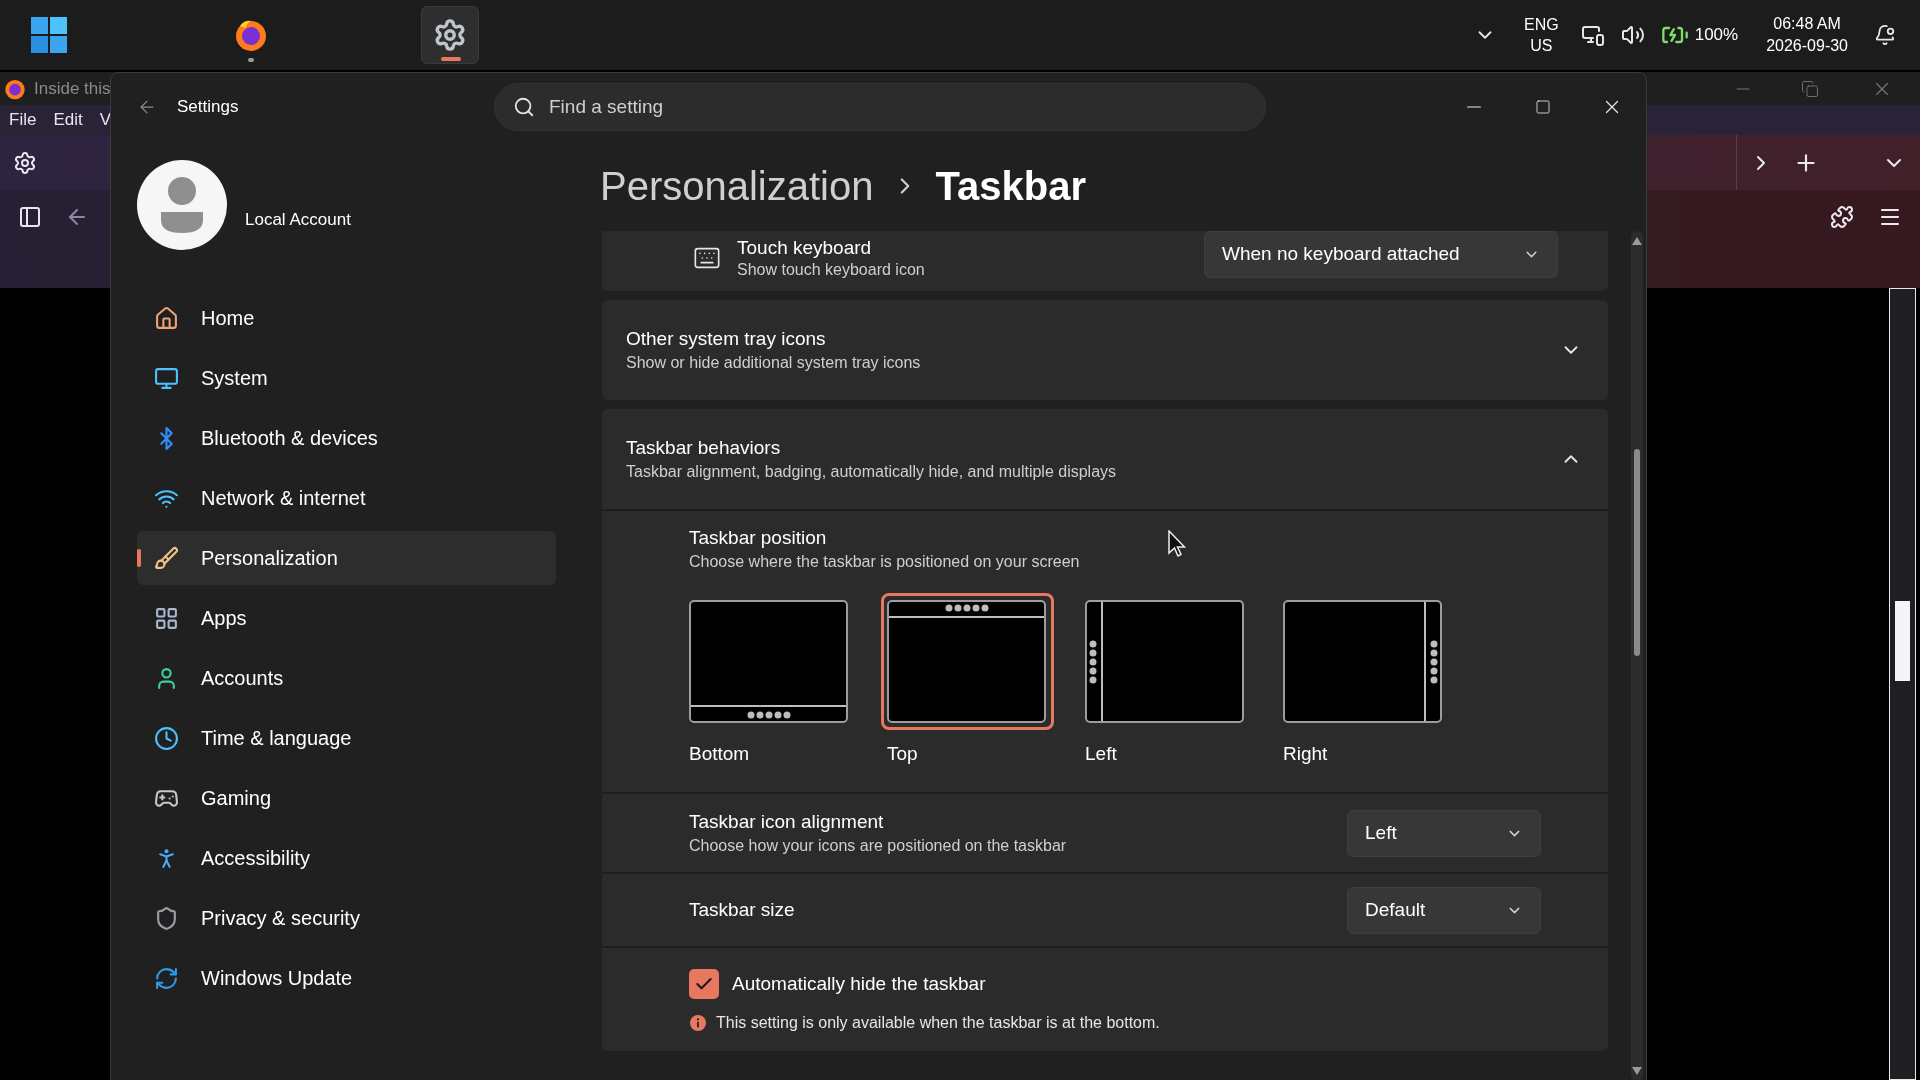  What do you see at coordinates (903, 754) in the screenshot?
I see `option-label: Top` at bounding box center [903, 754].